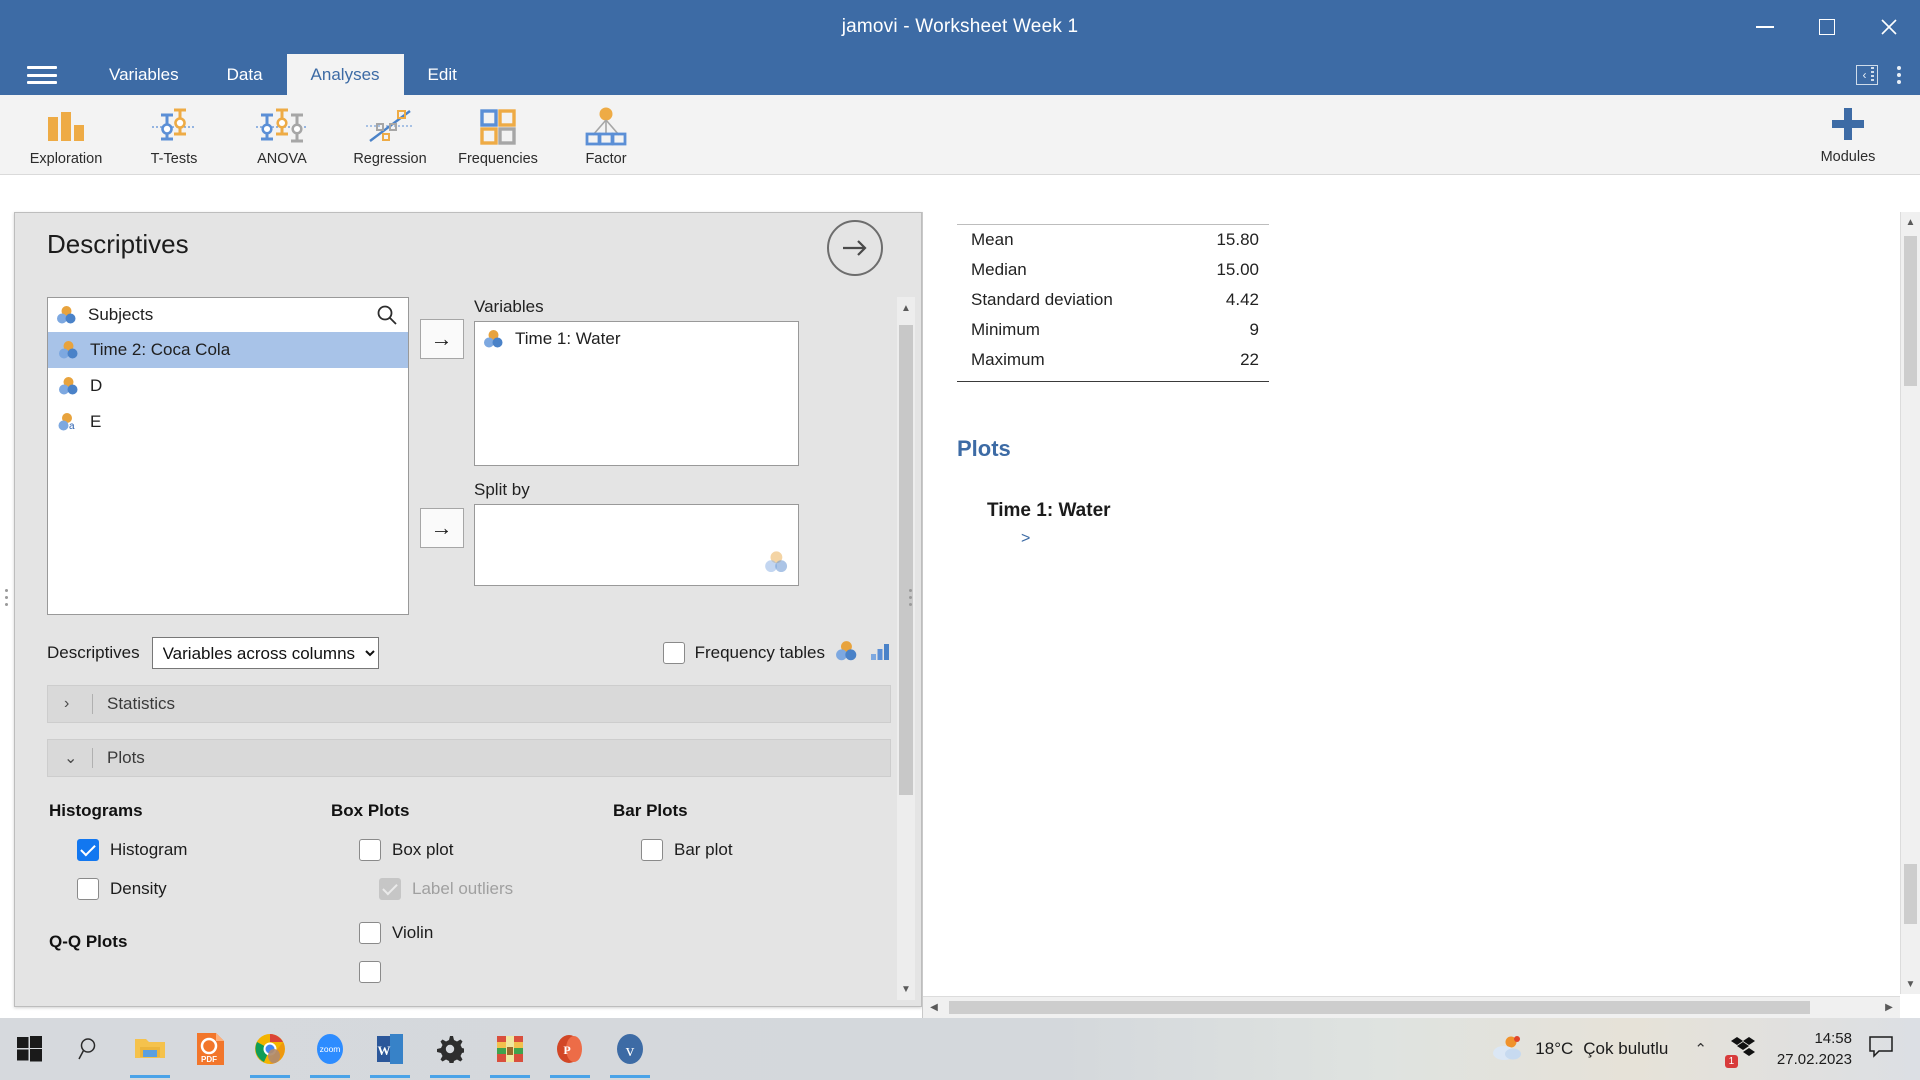  Describe the element at coordinates (1889, 27) in the screenshot. I see `close-button` at that location.